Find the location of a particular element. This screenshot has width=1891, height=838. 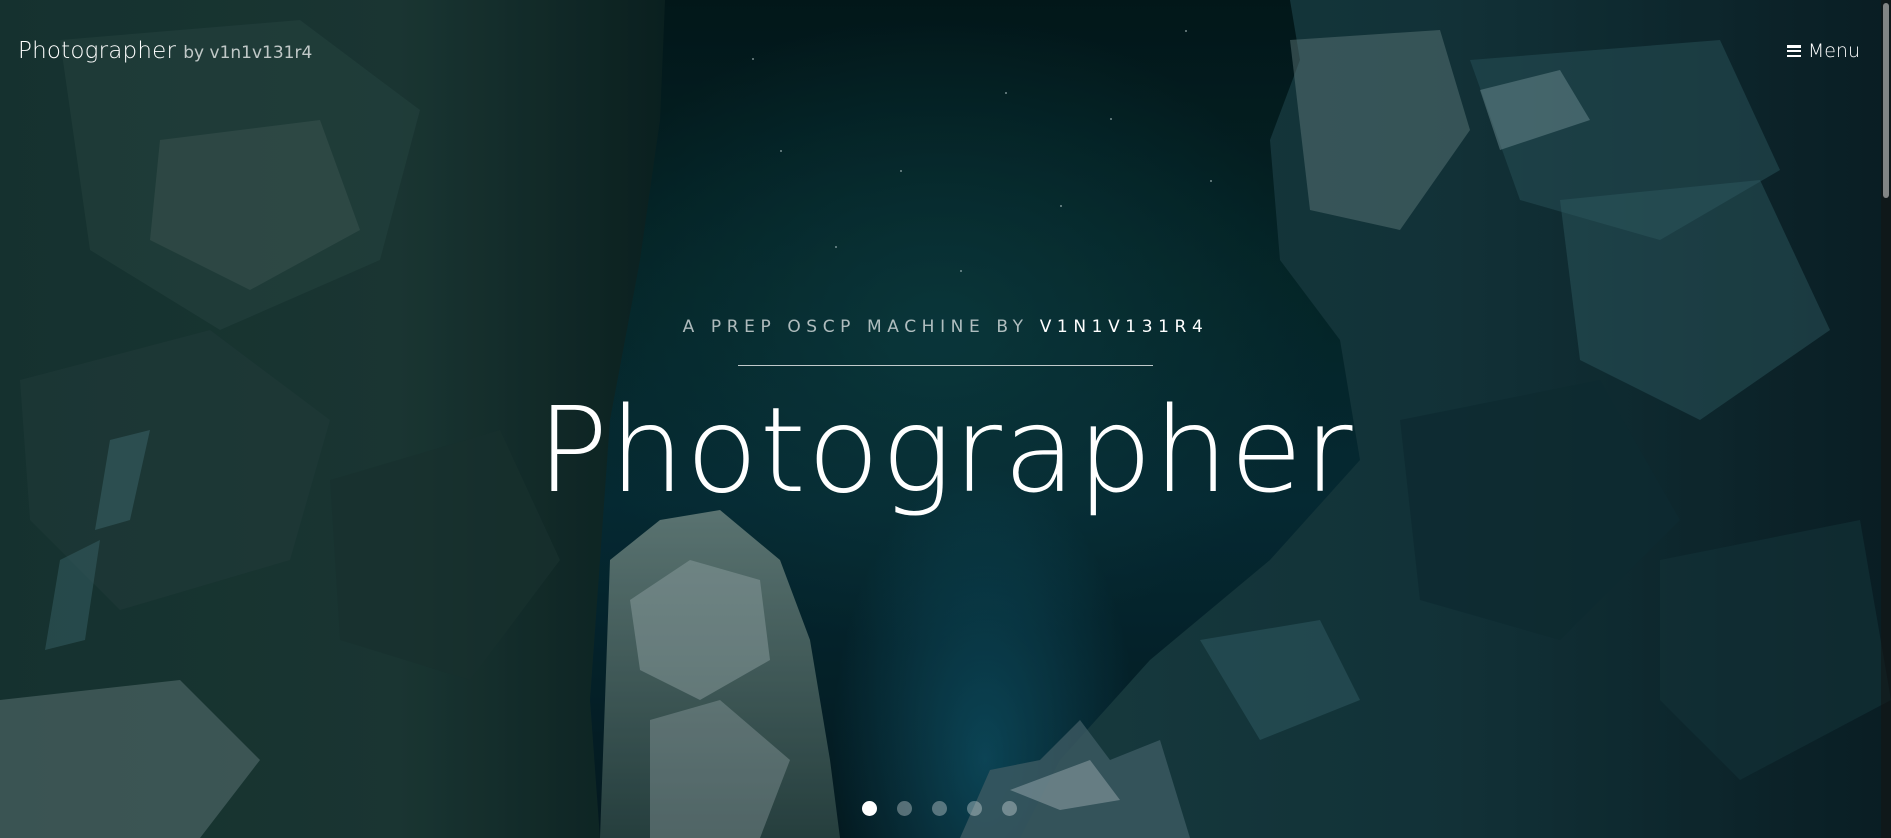

hero-divider is located at coordinates (945, 365).